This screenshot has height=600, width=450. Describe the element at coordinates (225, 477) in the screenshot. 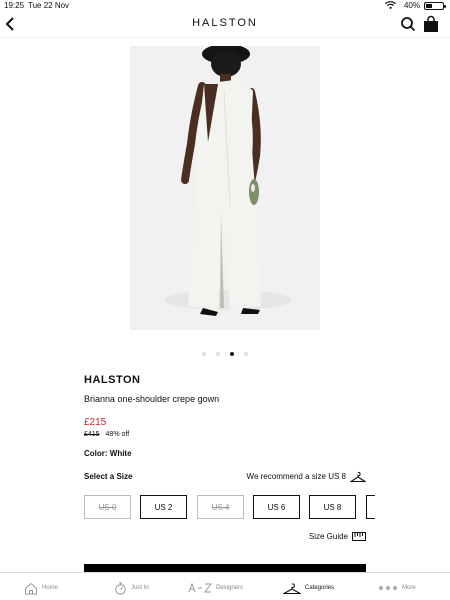

I see `size-header: Select a Size We recommend a size US 8` at that location.